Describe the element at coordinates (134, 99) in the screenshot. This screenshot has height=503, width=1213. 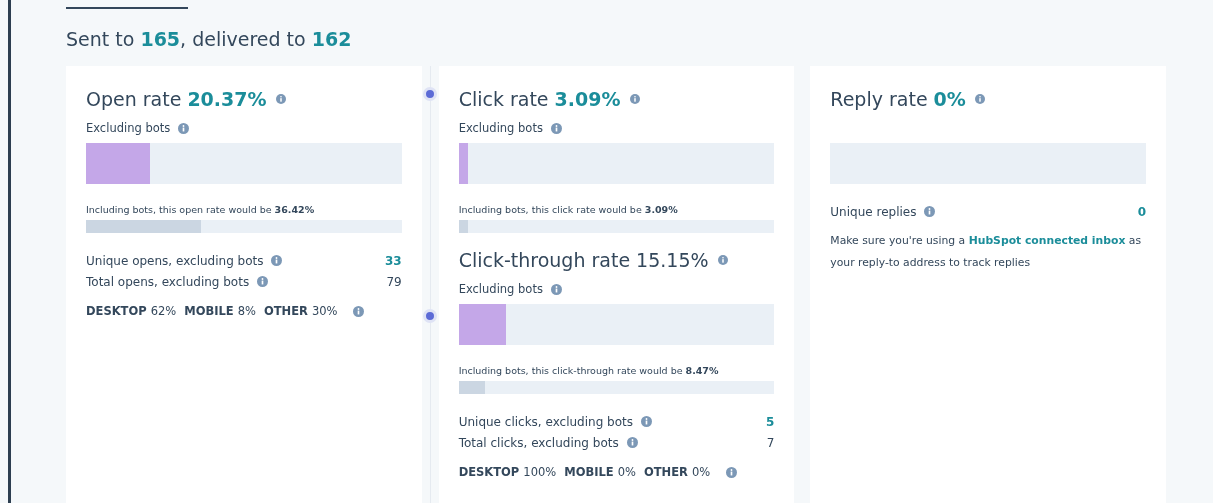
I see `metric-title: Open rate` at that location.